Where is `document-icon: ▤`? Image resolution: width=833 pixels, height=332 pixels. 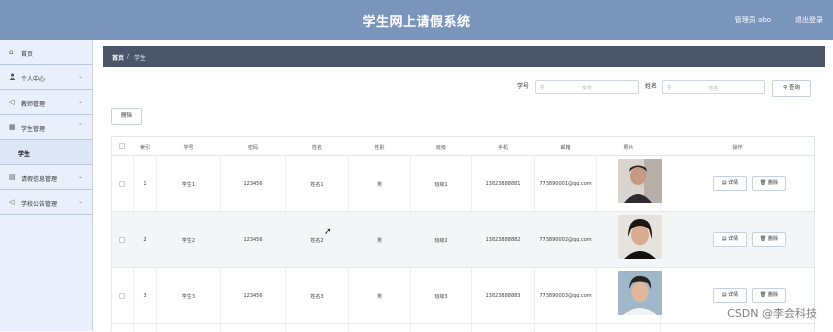 document-icon: ▤ is located at coordinates (12, 177).